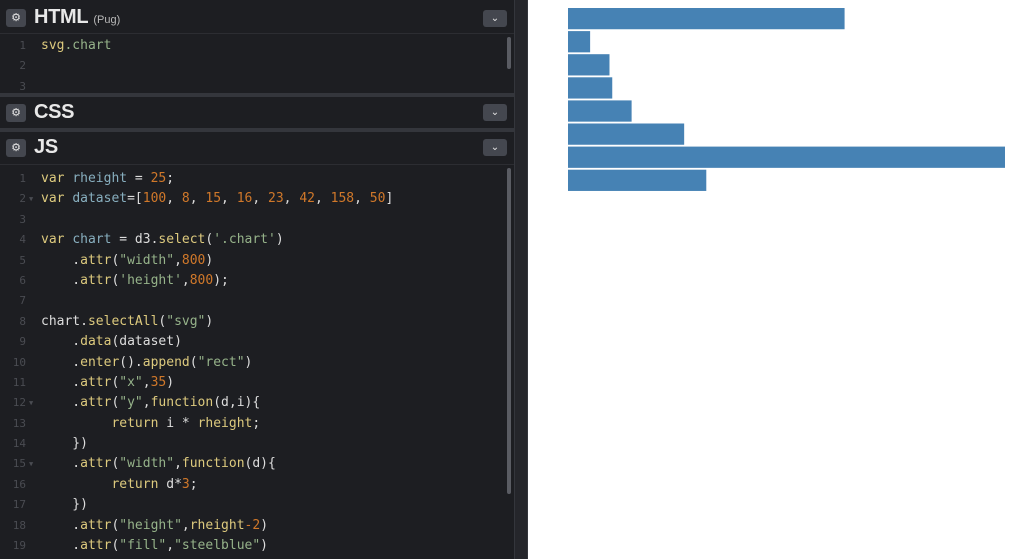 This screenshot has width=1024, height=559. What do you see at coordinates (257, 113) in the screenshot?
I see `css-panel: ⚙ CSS ⌄` at bounding box center [257, 113].